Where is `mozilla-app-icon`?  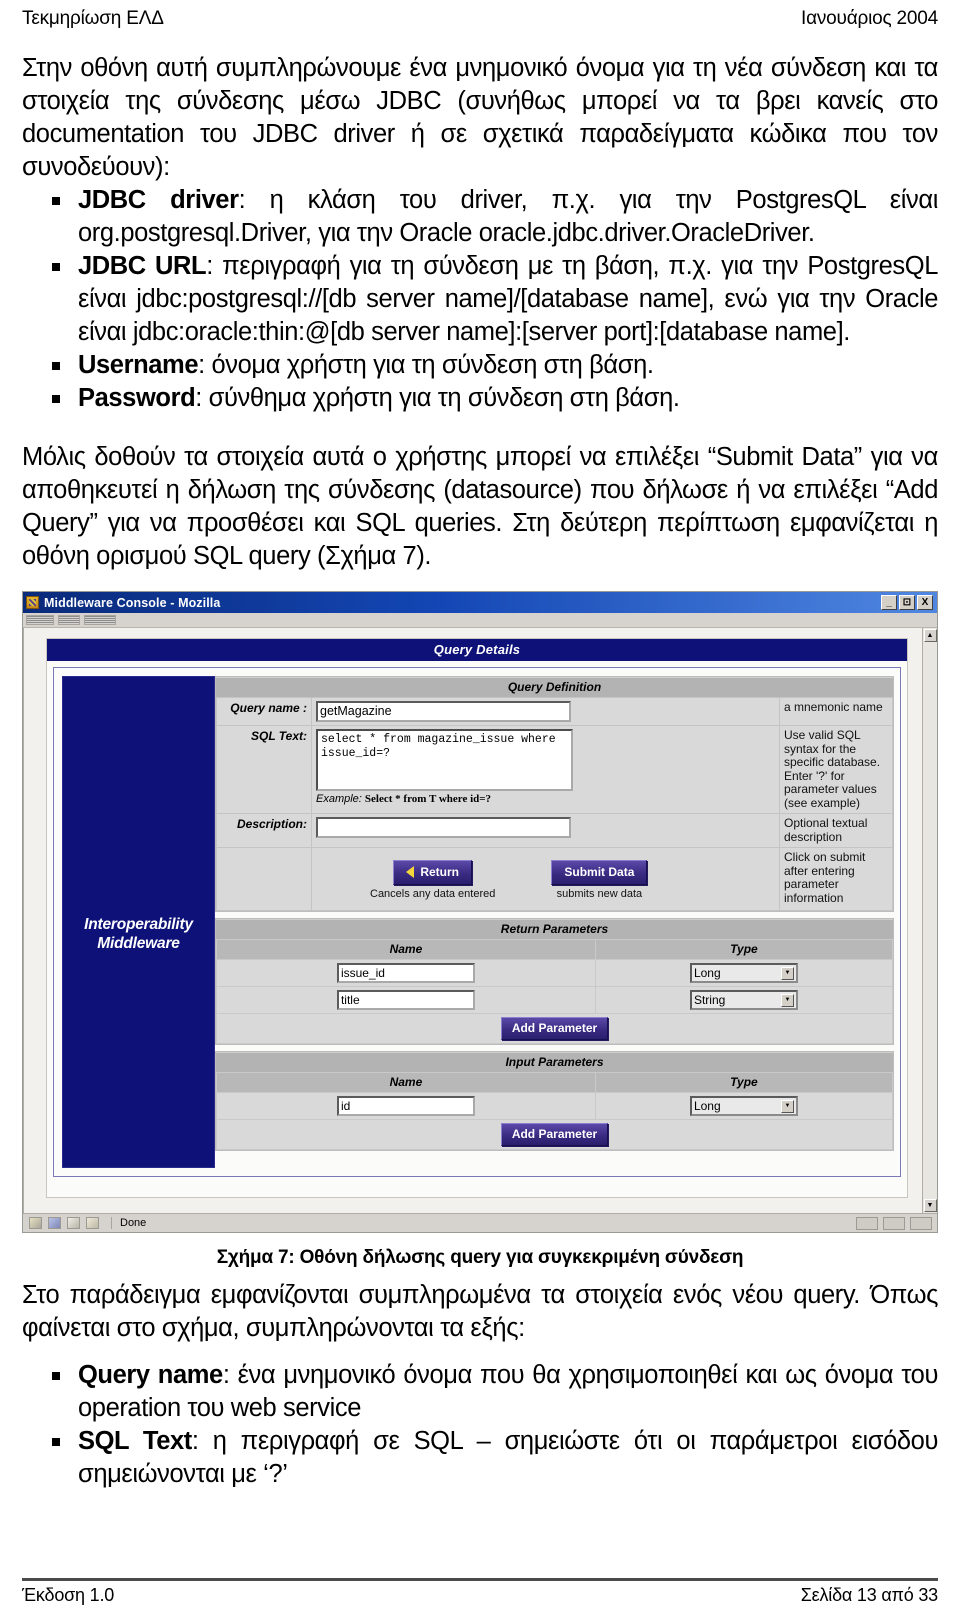
mozilla-app-icon is located at coordinates (32, 602).